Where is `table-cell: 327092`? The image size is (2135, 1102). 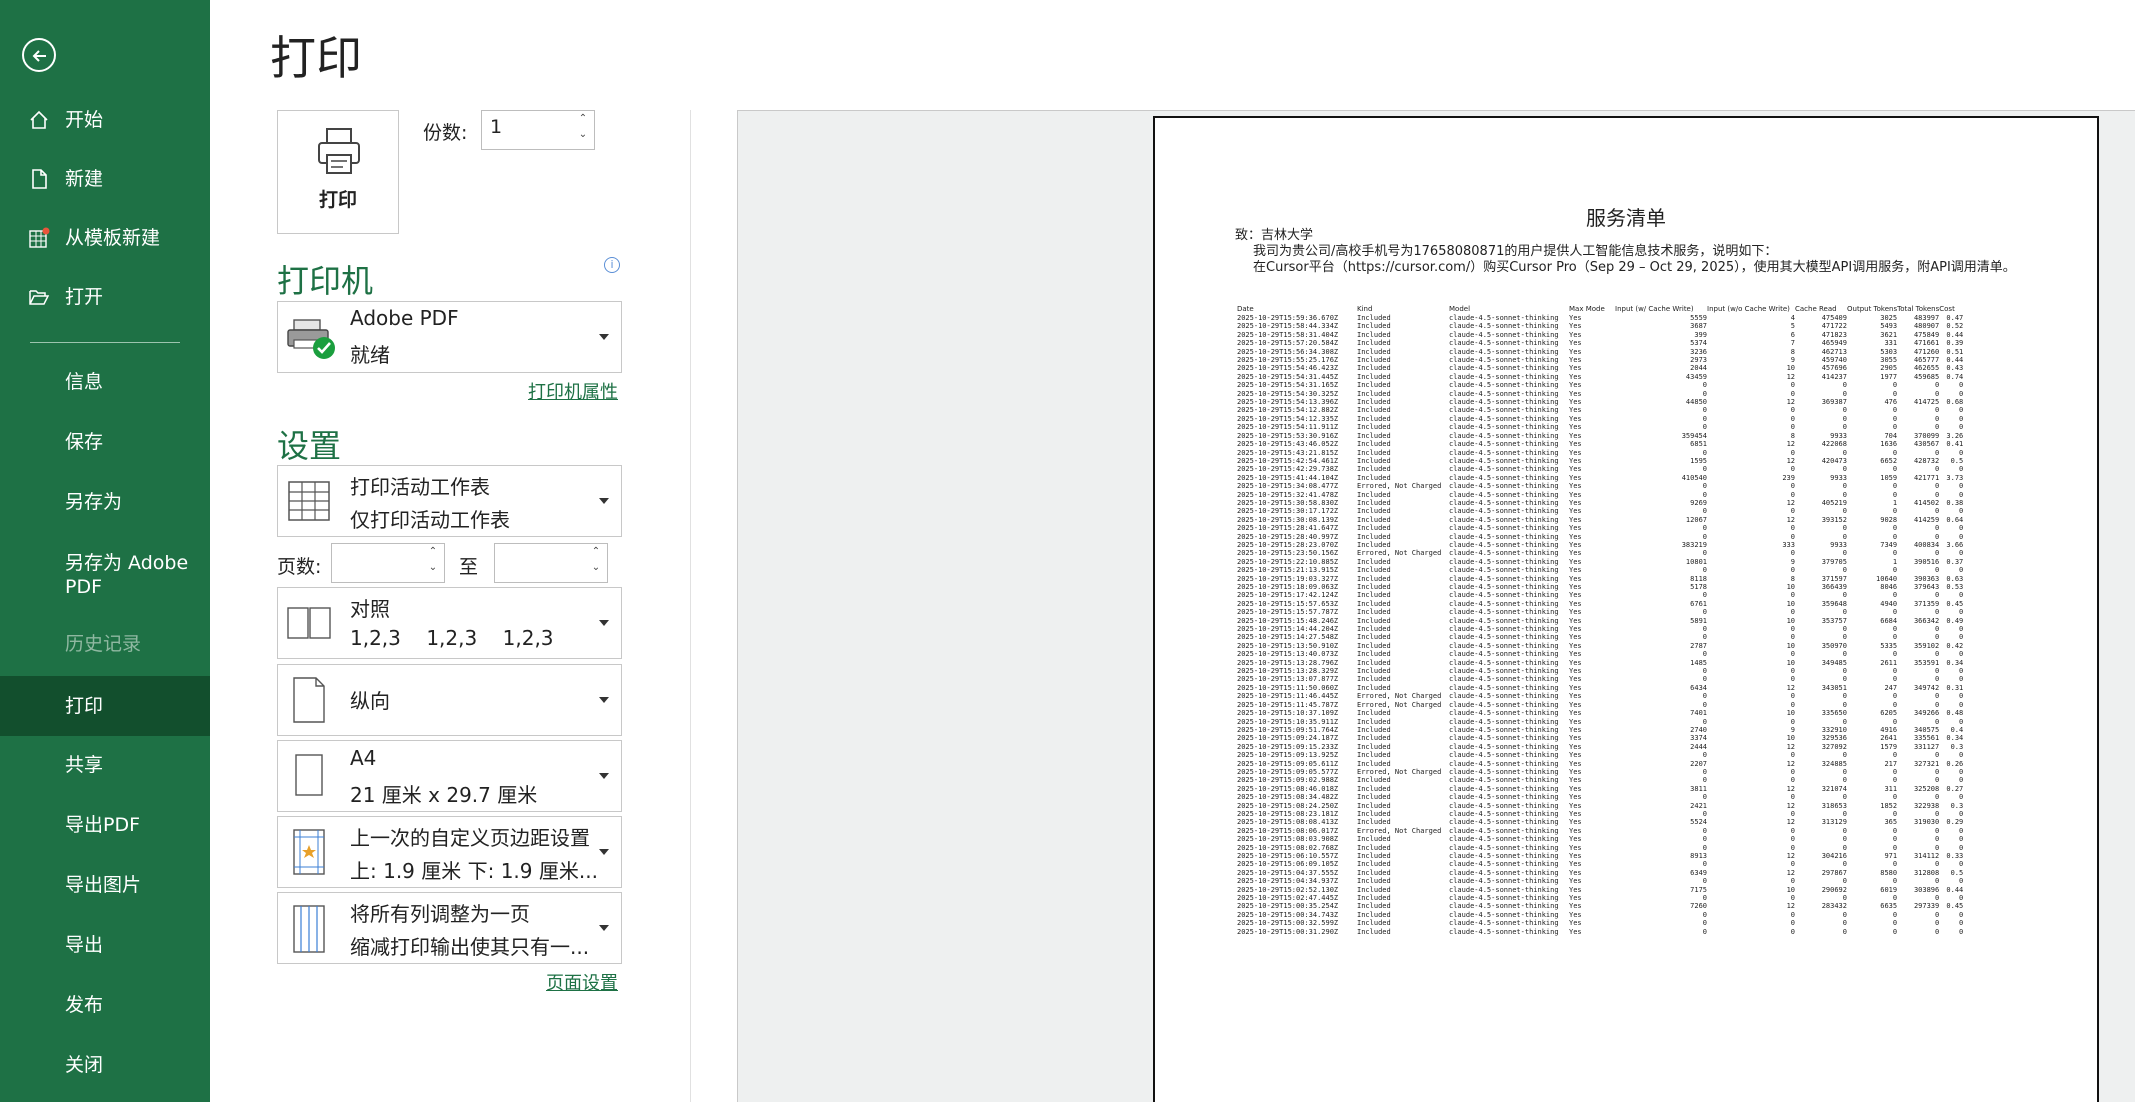
table-cell: 327092 is located at coordinates (1834, 746).